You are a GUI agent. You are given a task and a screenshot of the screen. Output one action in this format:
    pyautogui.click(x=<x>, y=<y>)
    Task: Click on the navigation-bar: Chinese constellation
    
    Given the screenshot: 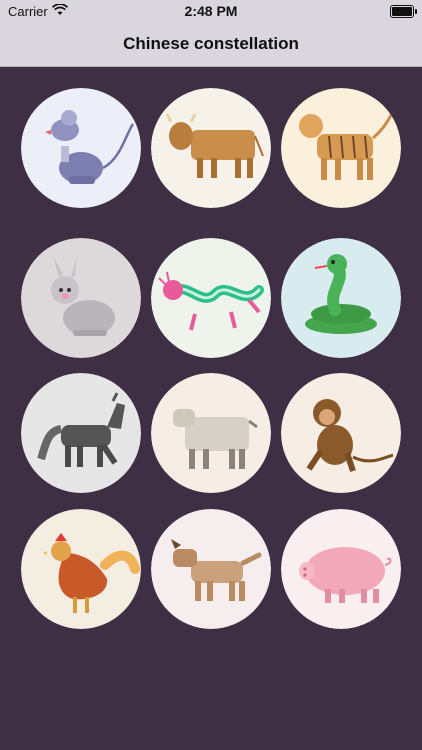 What is the action you would take?
    pyautogui.click(x=211, y=44)
    